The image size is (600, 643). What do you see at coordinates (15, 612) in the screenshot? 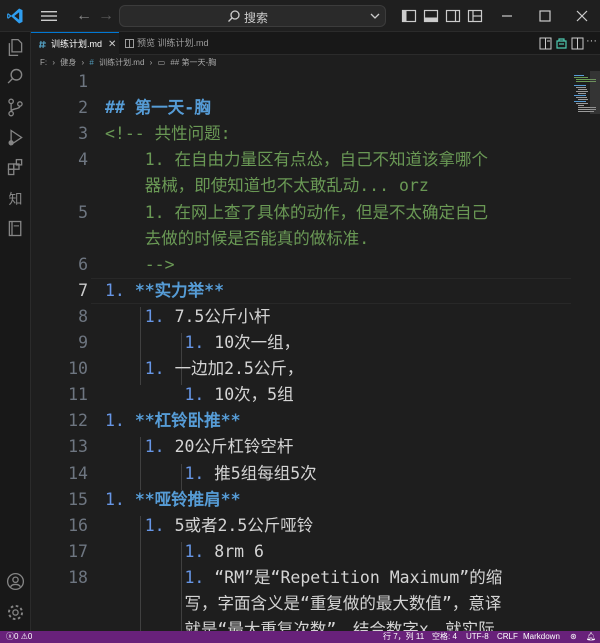
I see `settings-gear-icon` at bounding box center [15, 612].